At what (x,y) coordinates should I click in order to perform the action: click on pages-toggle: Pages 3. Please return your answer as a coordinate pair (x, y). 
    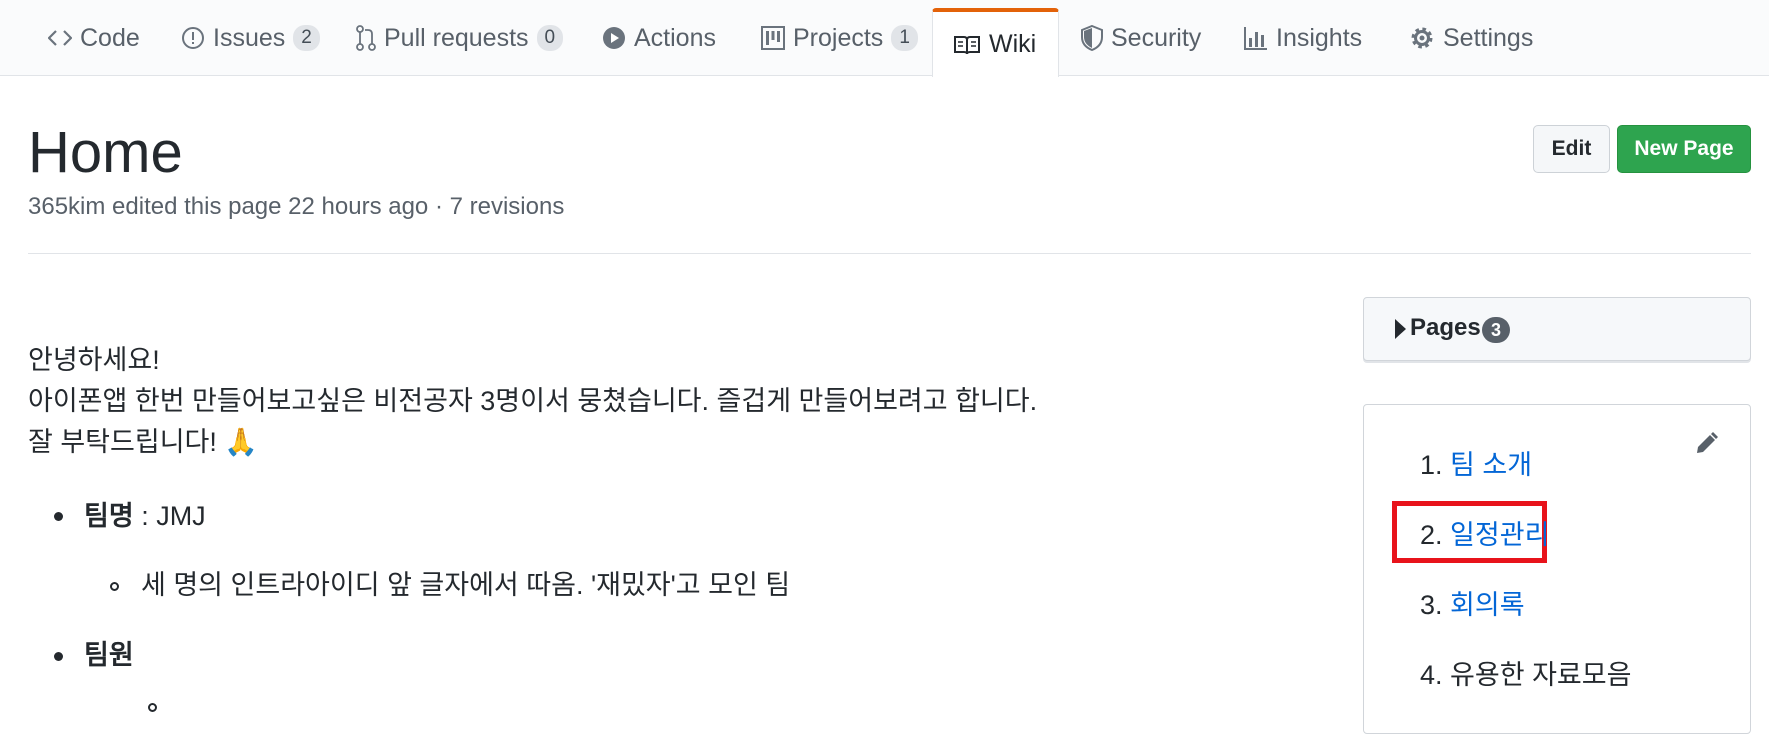
    Looking at the image, I should click on (1557, 329).